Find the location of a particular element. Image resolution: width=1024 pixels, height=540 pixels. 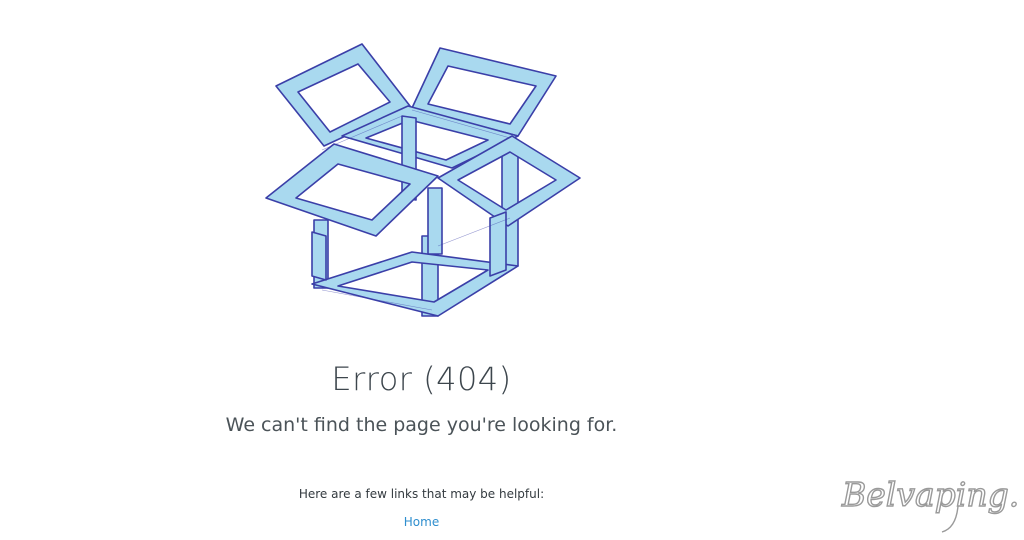

page-title: Error (404) is located at coordinates (421, 379).